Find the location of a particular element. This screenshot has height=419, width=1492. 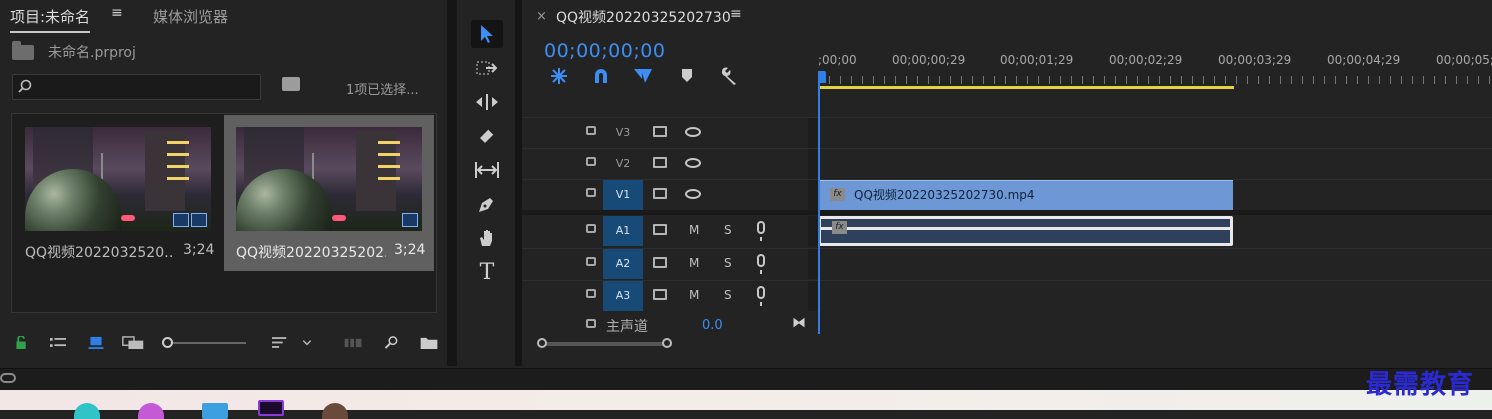

tab-project: 项目:未命名 is located at coordinates (50, 19).